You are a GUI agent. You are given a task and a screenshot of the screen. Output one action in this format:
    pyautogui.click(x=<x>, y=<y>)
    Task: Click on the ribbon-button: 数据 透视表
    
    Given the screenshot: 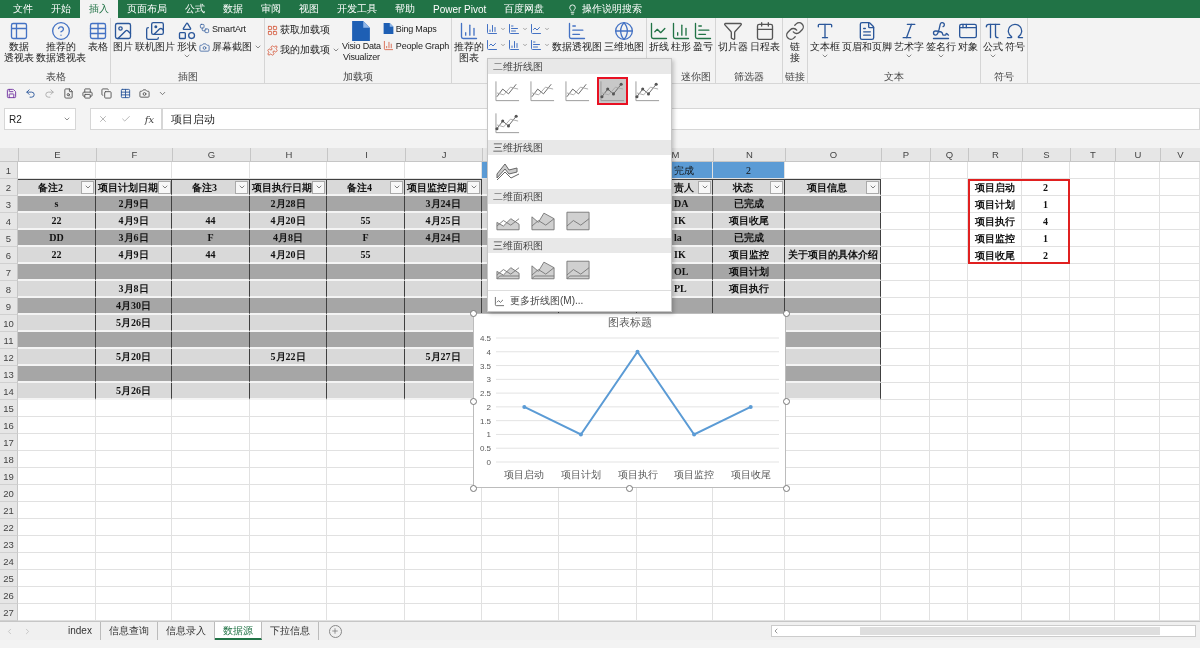 What is the action you would take?
    pyautogui.click(x=19, y=45)
    